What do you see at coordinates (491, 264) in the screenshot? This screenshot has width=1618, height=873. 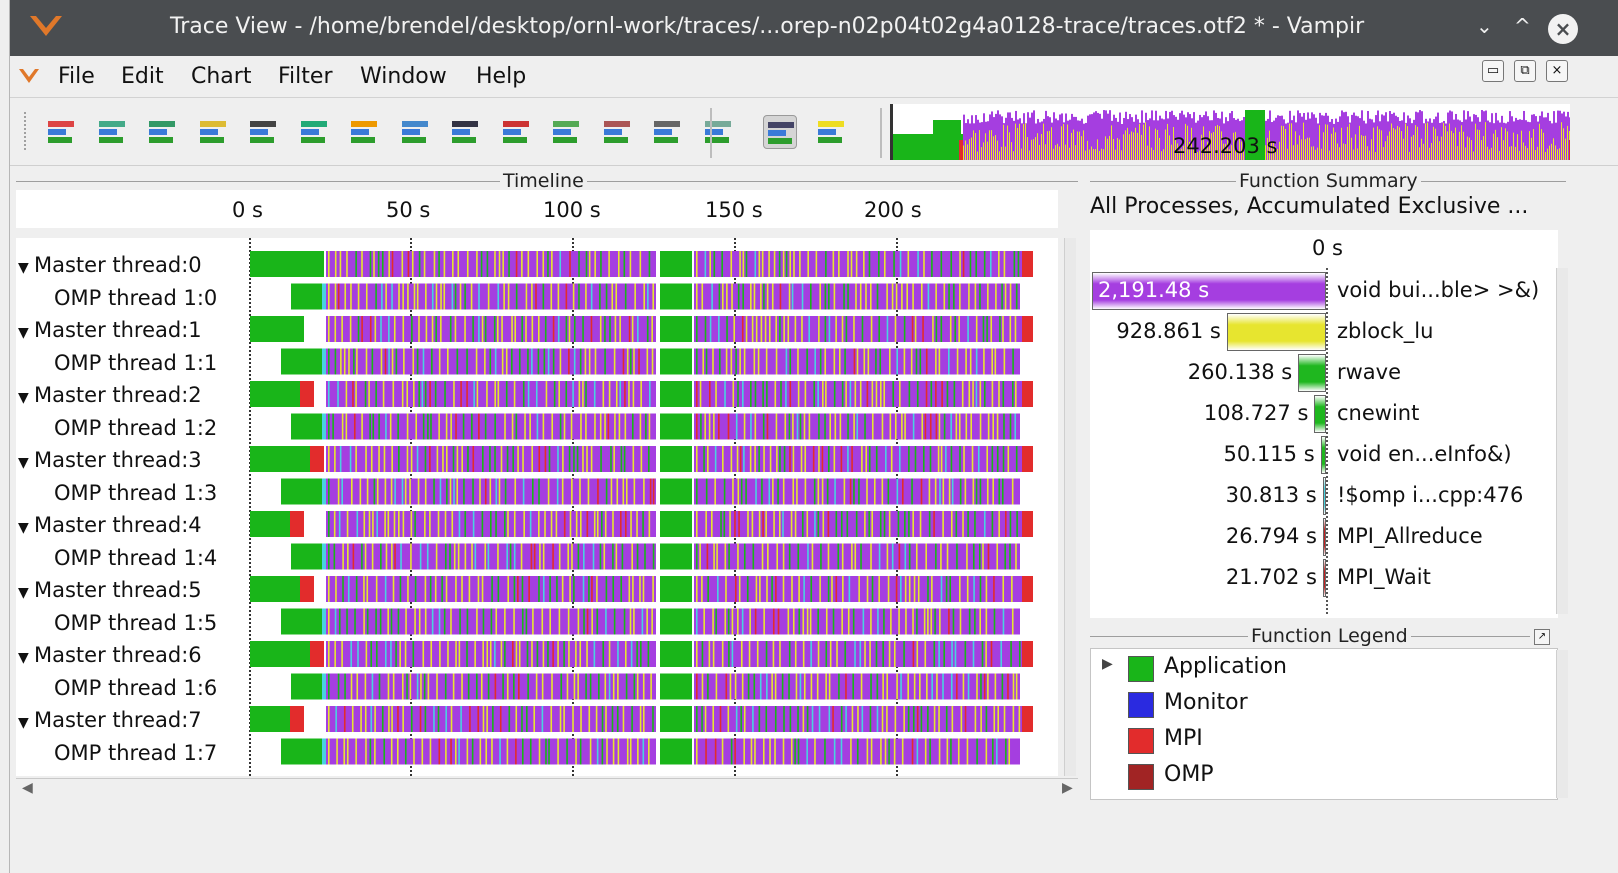 I see `compute-segment` at bounding box center [491, 264].